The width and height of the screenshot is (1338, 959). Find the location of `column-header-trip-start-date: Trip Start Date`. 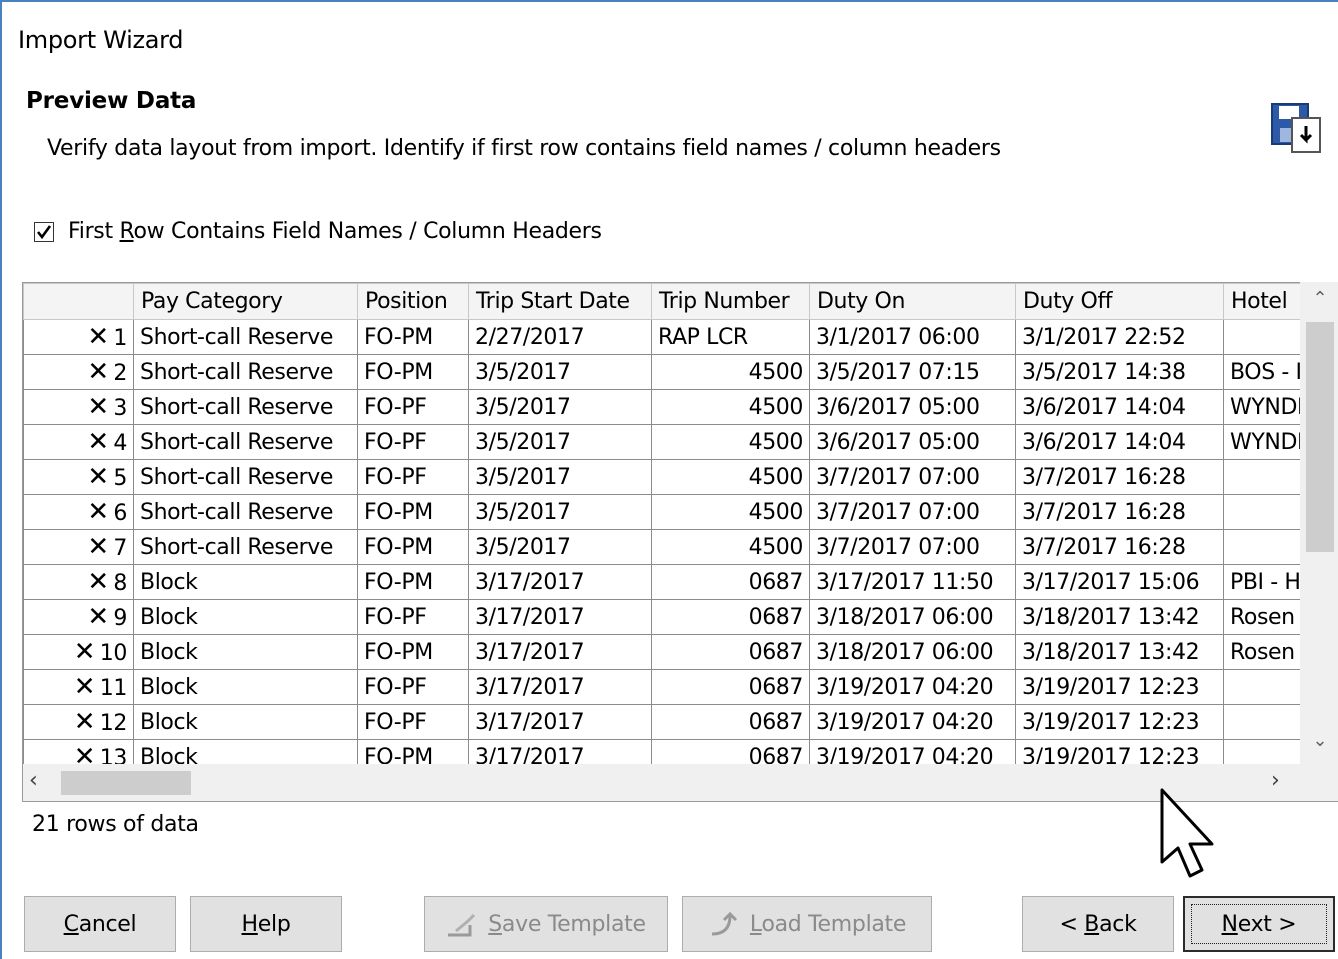

column-header-trip-start-date: Trip Start Date is located at coordinates (560, 301).